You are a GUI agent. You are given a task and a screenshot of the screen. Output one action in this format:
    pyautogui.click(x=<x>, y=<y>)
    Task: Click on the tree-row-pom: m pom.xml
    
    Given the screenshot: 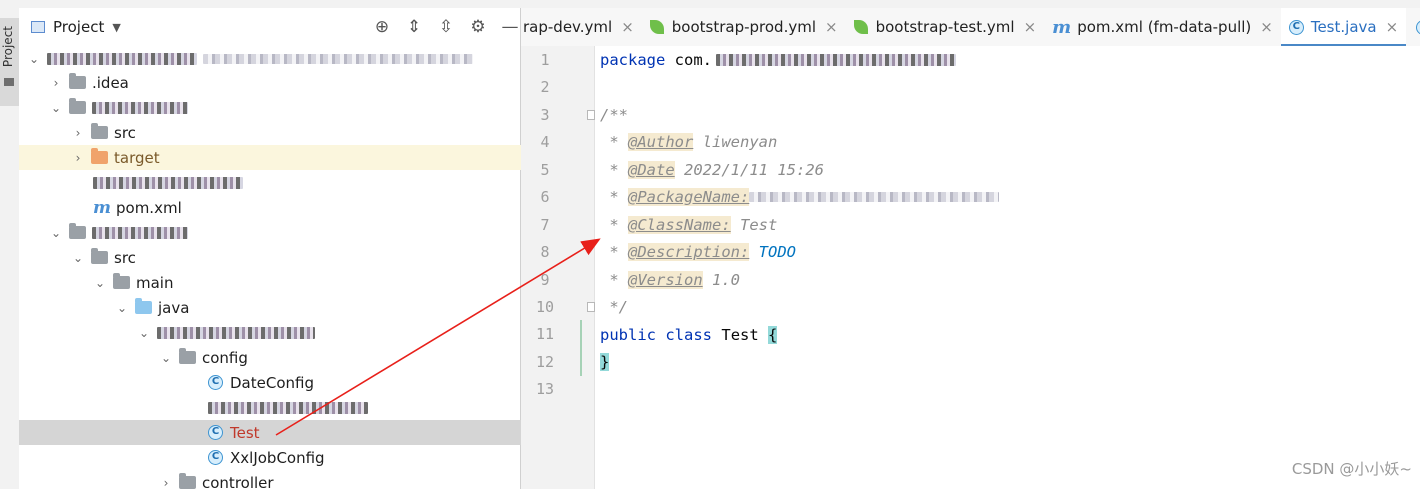 What is the action you would take?
    pyautogui.click(x=306, y=207)
    